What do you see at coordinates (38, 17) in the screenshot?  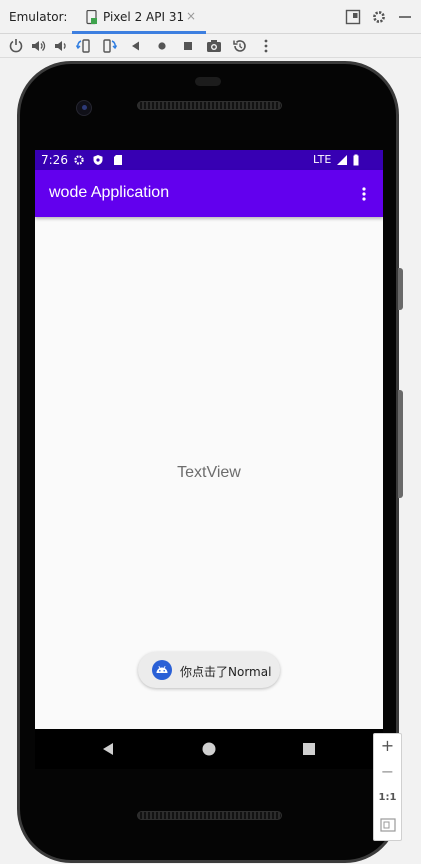 I see `emulator-label: Emulator:` at bounding box center [38, 17].